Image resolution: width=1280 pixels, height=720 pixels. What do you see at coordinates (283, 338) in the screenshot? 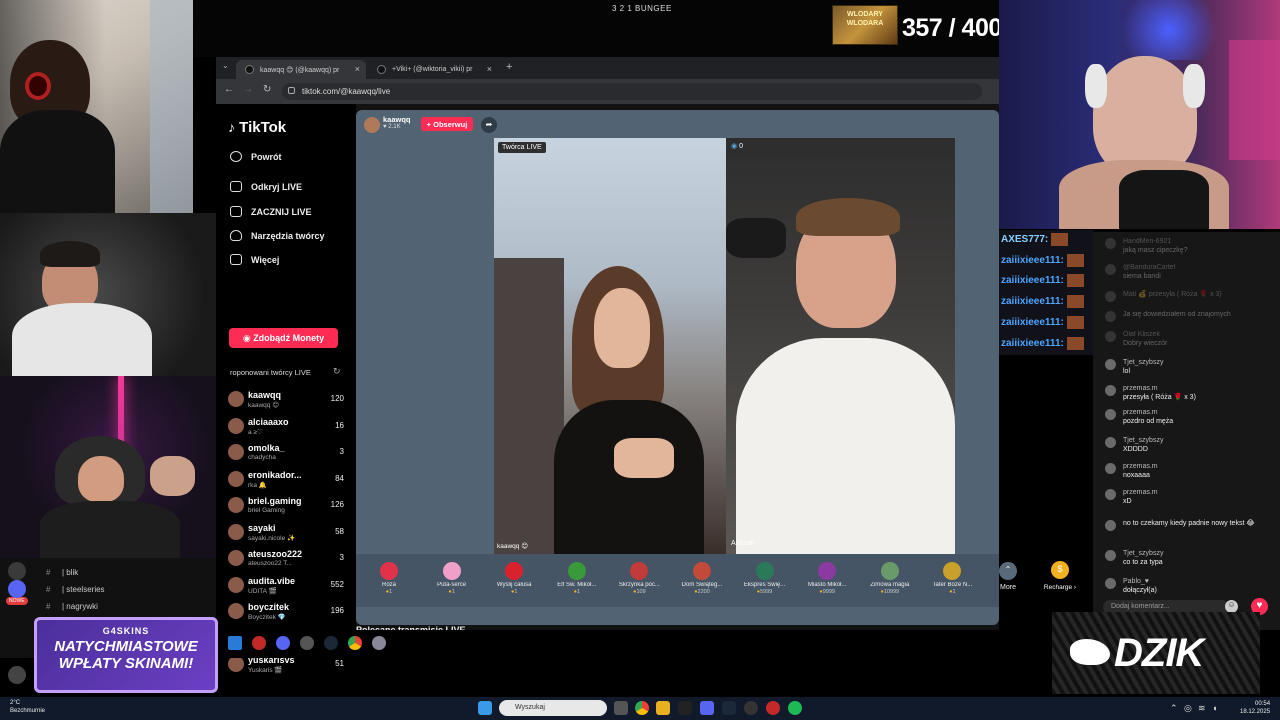
I see `get-coins-button: ◉ Zdobądź Monety` at bounding box center [283, 338].